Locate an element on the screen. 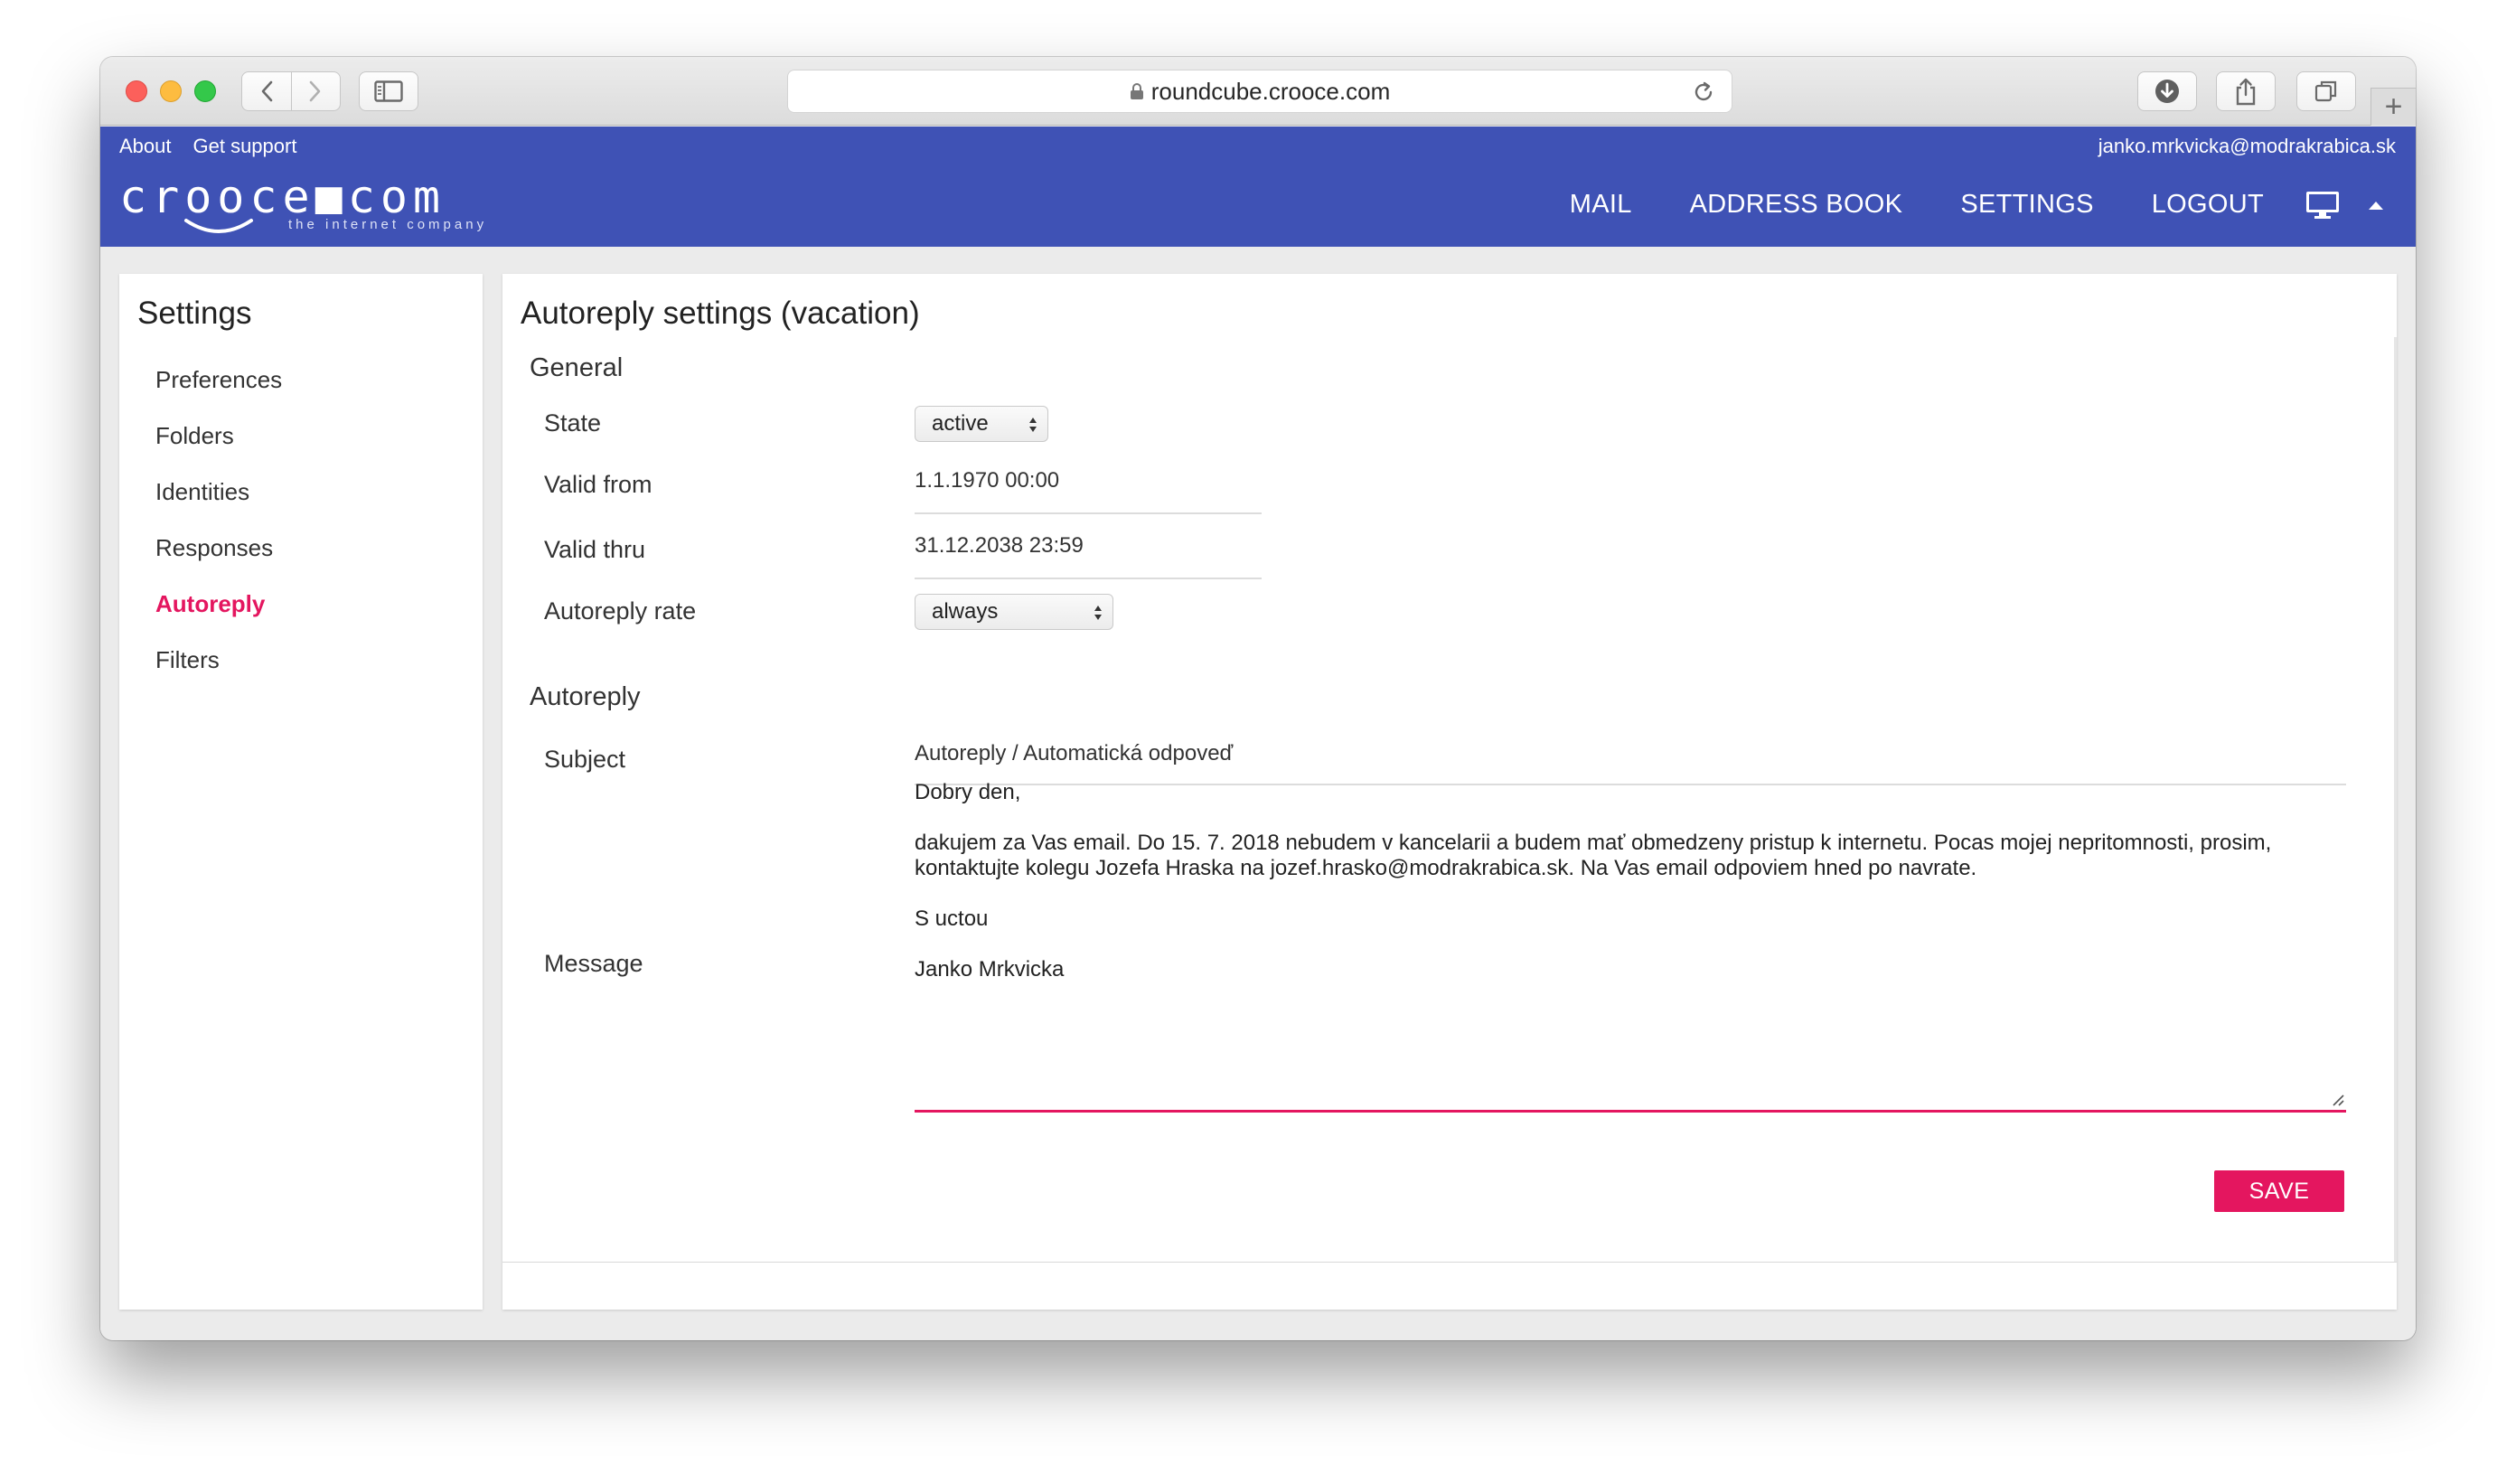 The image size is (2516, 1484). layout-toggle-button is located at coordinates (2322, 206).